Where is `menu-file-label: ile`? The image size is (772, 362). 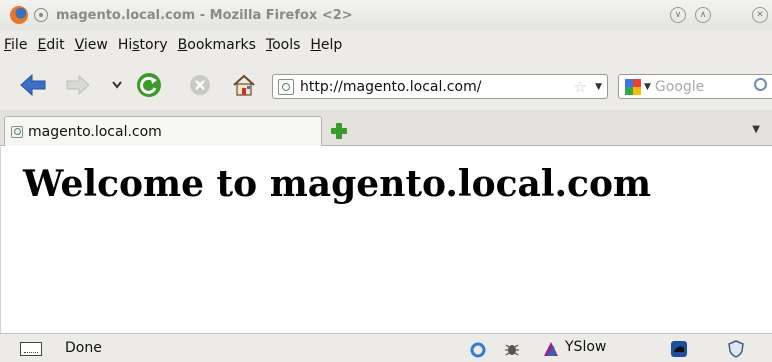
menu-file-label: ile is located at coordinates (19, 45).